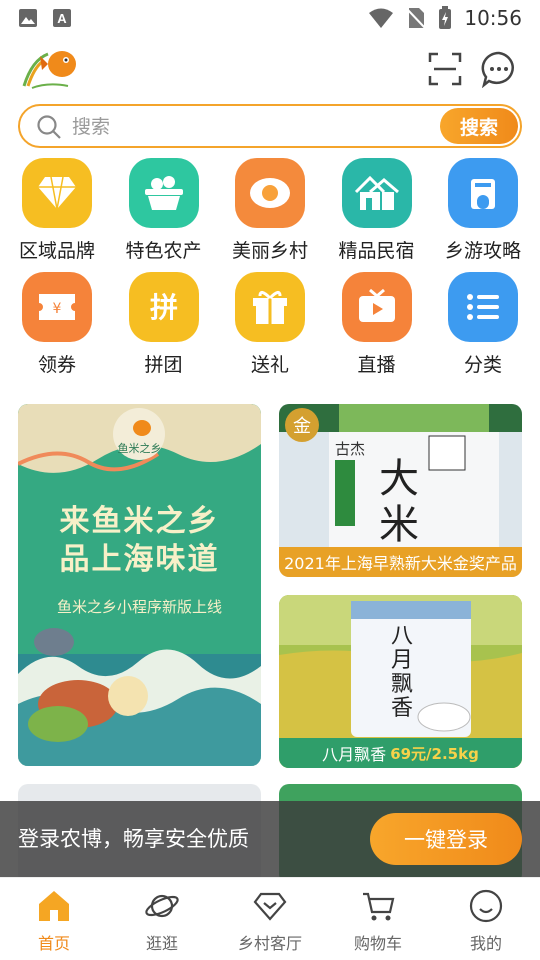  I want to click on login-prompt-bar: 登录农博，畅享安全优质 一键登录, so click(270, 839).